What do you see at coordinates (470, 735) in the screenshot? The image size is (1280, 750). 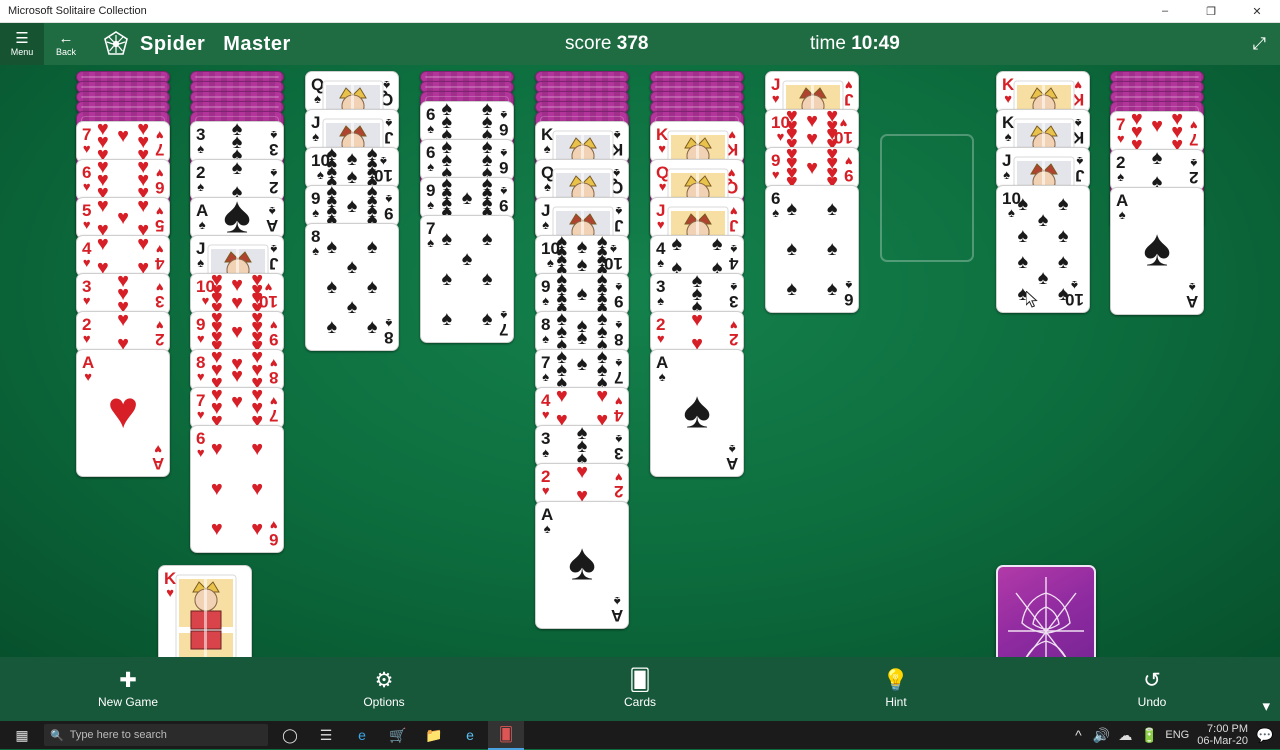 I see `internet-explorer-icon: e` at bounding box center [470, 735].